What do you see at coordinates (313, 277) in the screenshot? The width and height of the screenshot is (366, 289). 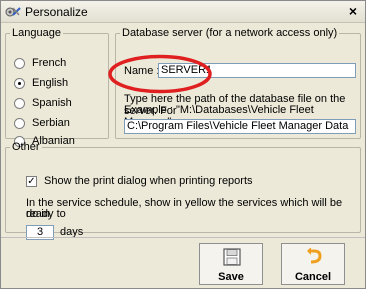 I see `cancel-label: Cancel` at bounding box center [313, 277].